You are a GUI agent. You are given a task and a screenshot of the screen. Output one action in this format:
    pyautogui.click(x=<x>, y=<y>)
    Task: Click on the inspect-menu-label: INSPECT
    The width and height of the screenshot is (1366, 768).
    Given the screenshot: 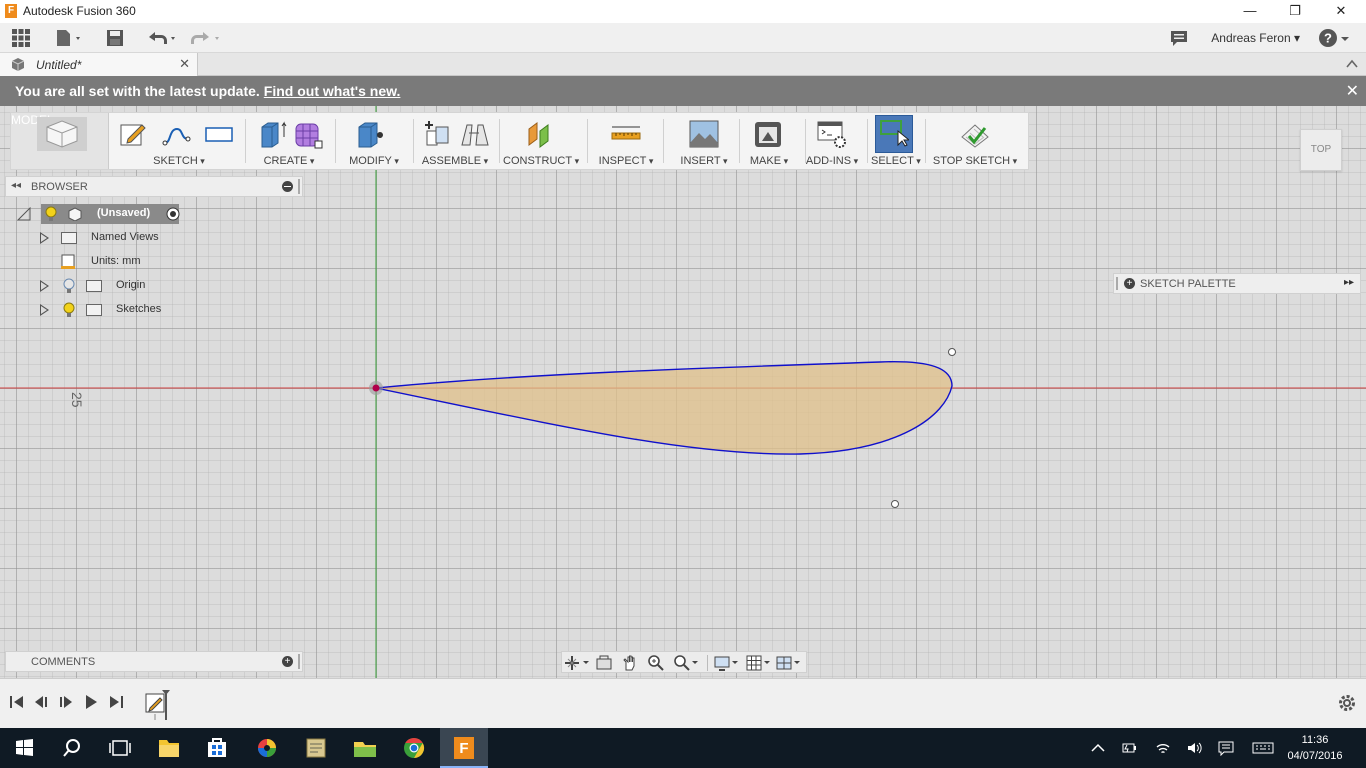 What is the action you would take?
    pyautogui.click(x=626, y=161)
    